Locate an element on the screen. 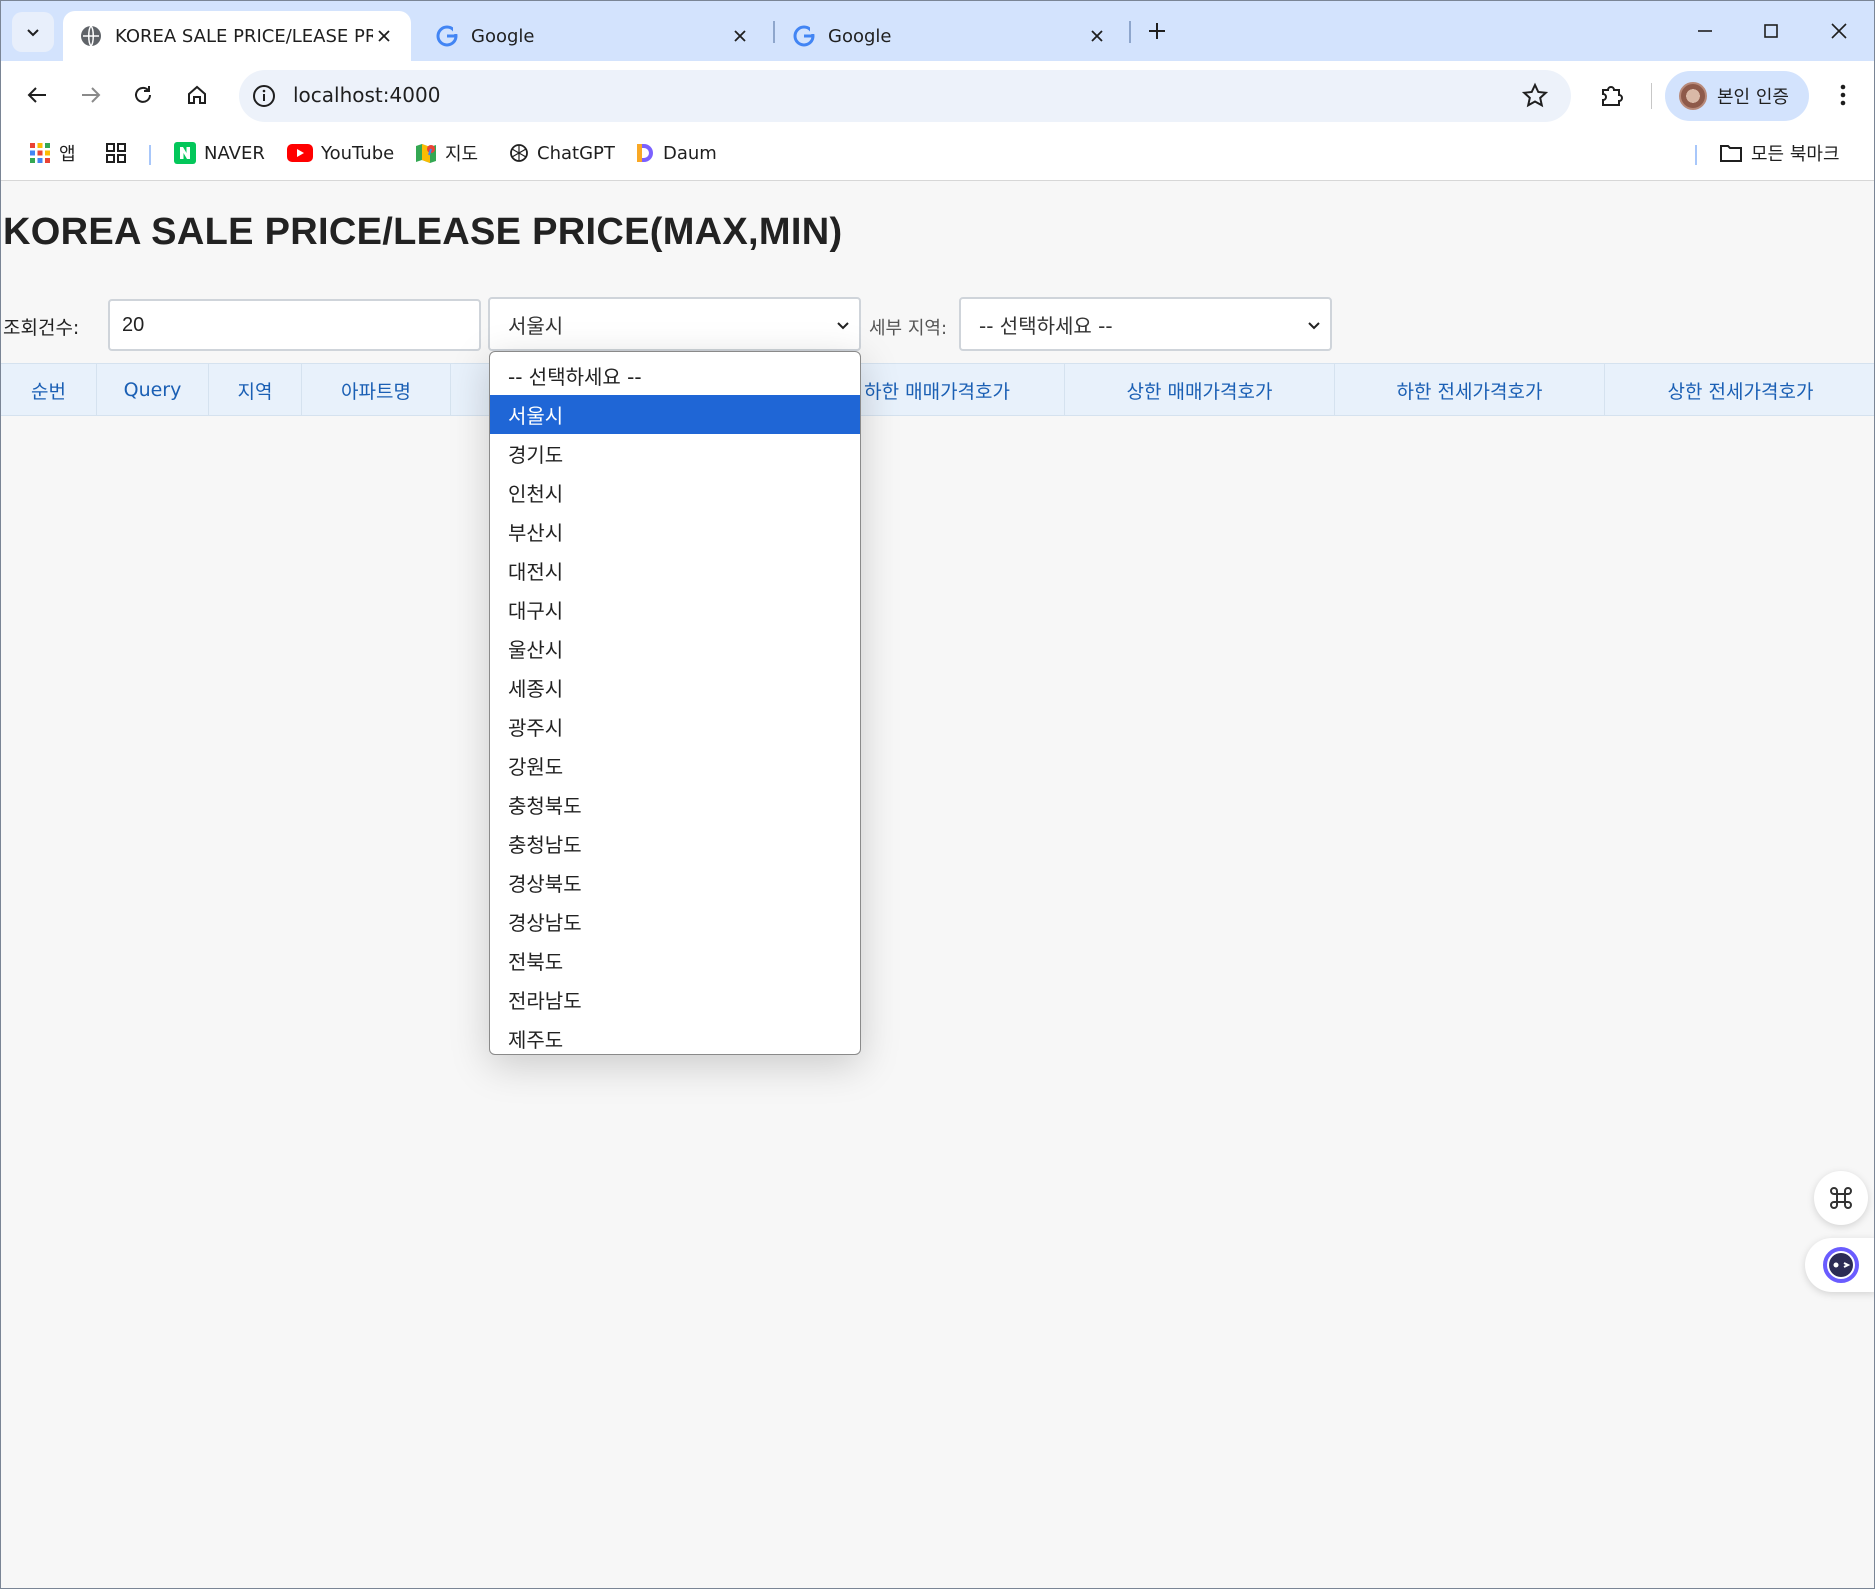 The width and height of the screenshot is (1875, 1589). dropdown-option: 경상북도 is located at coordinates (675, 882).